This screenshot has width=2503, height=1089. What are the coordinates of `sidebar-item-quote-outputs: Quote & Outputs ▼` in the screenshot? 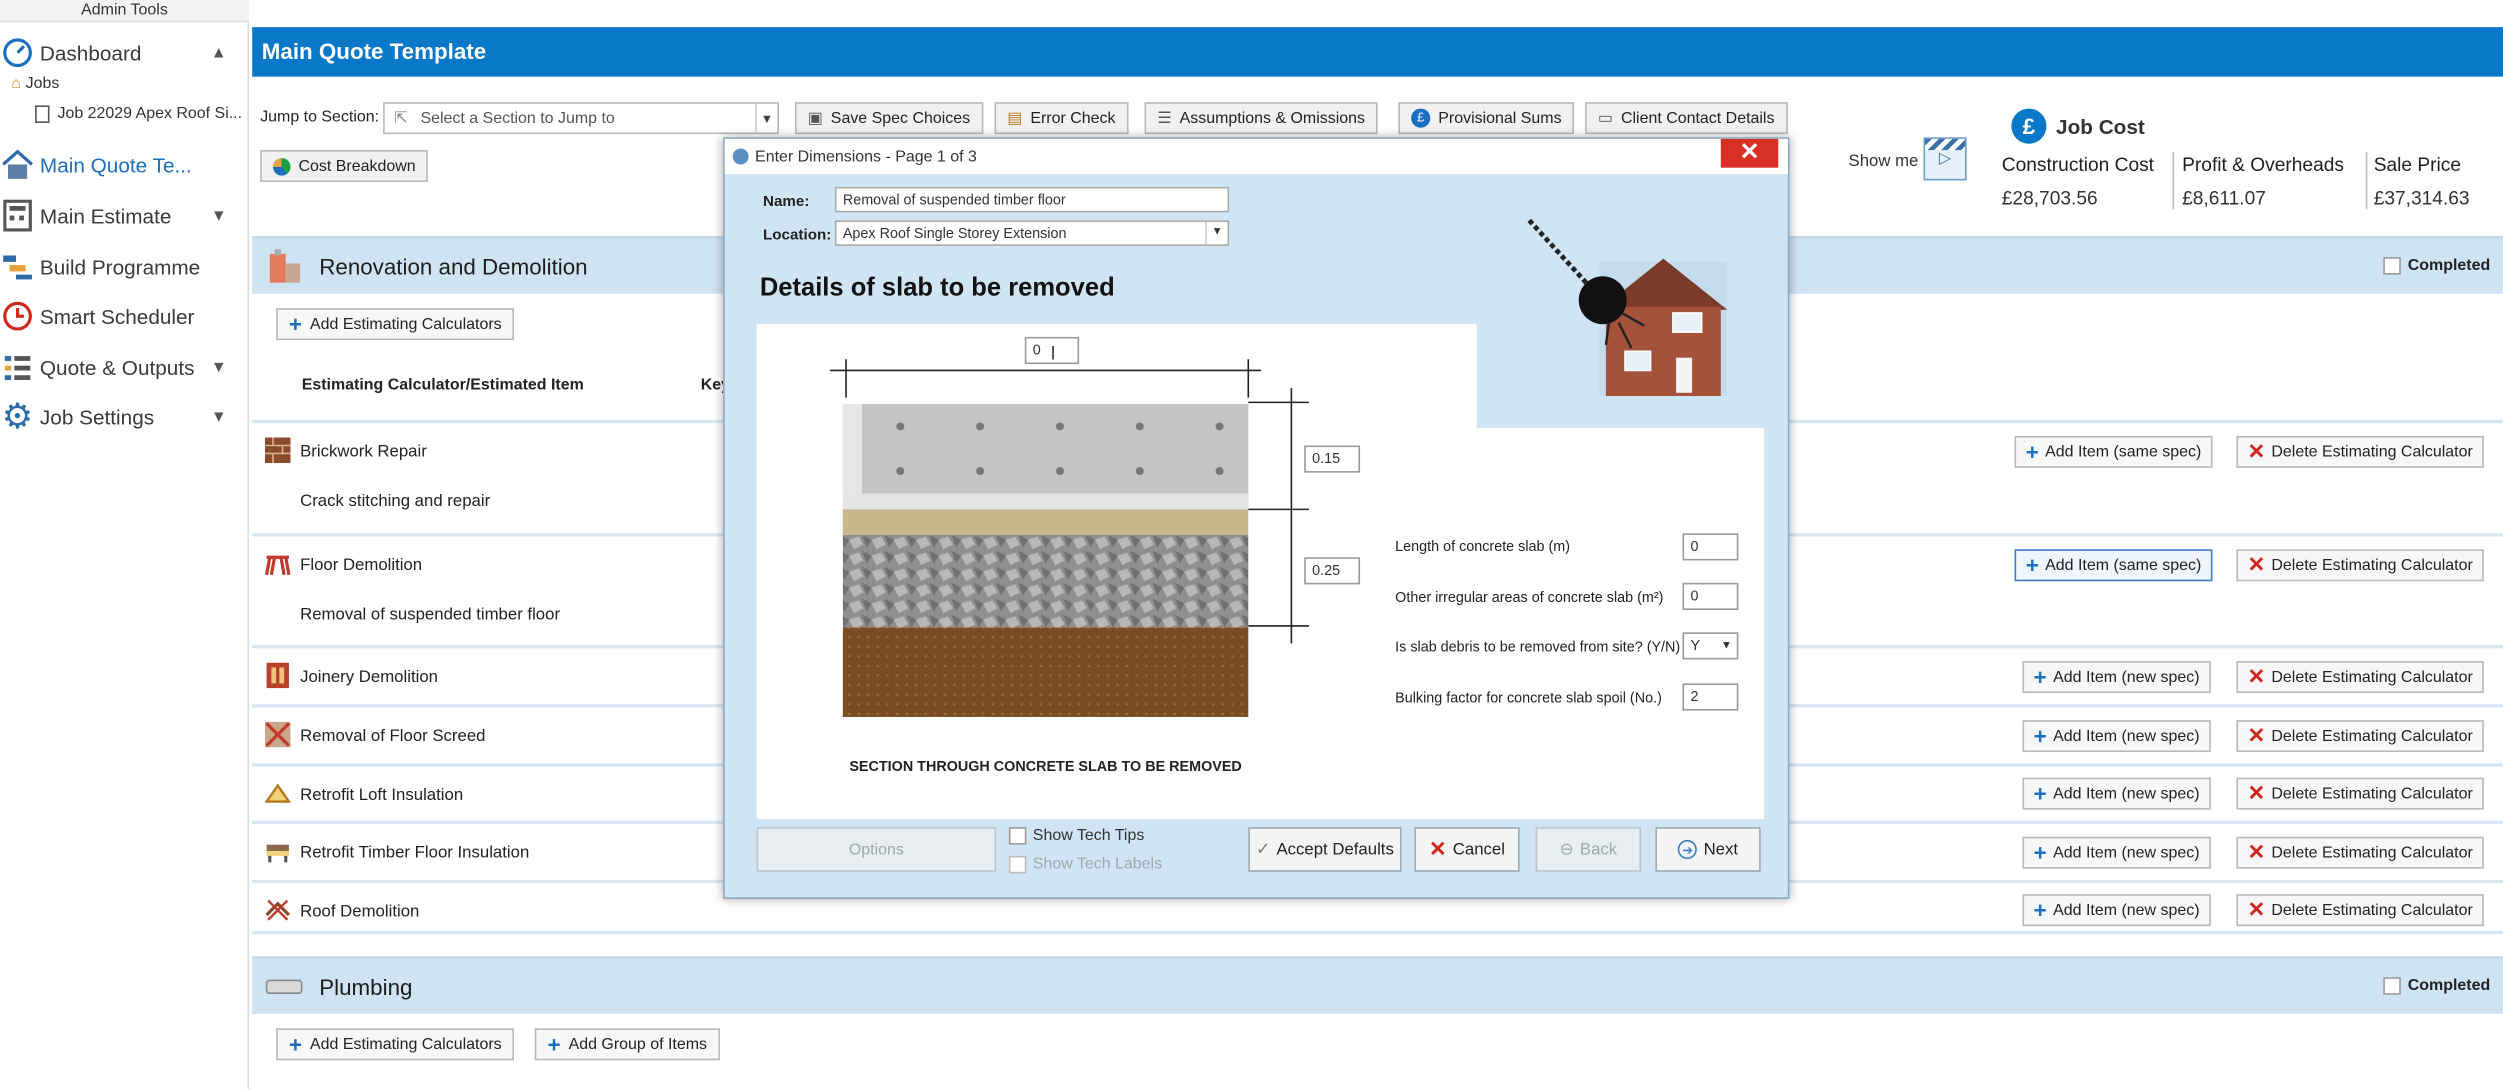 It's located at (121, 367).